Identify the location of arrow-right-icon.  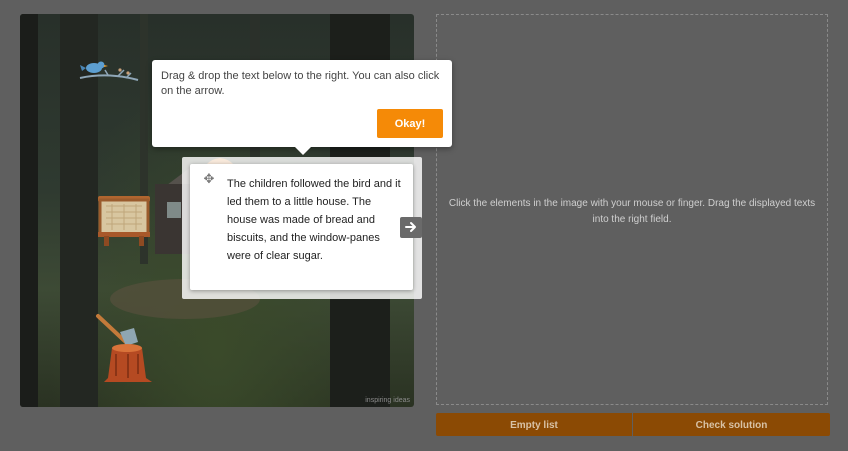
(411, 227).